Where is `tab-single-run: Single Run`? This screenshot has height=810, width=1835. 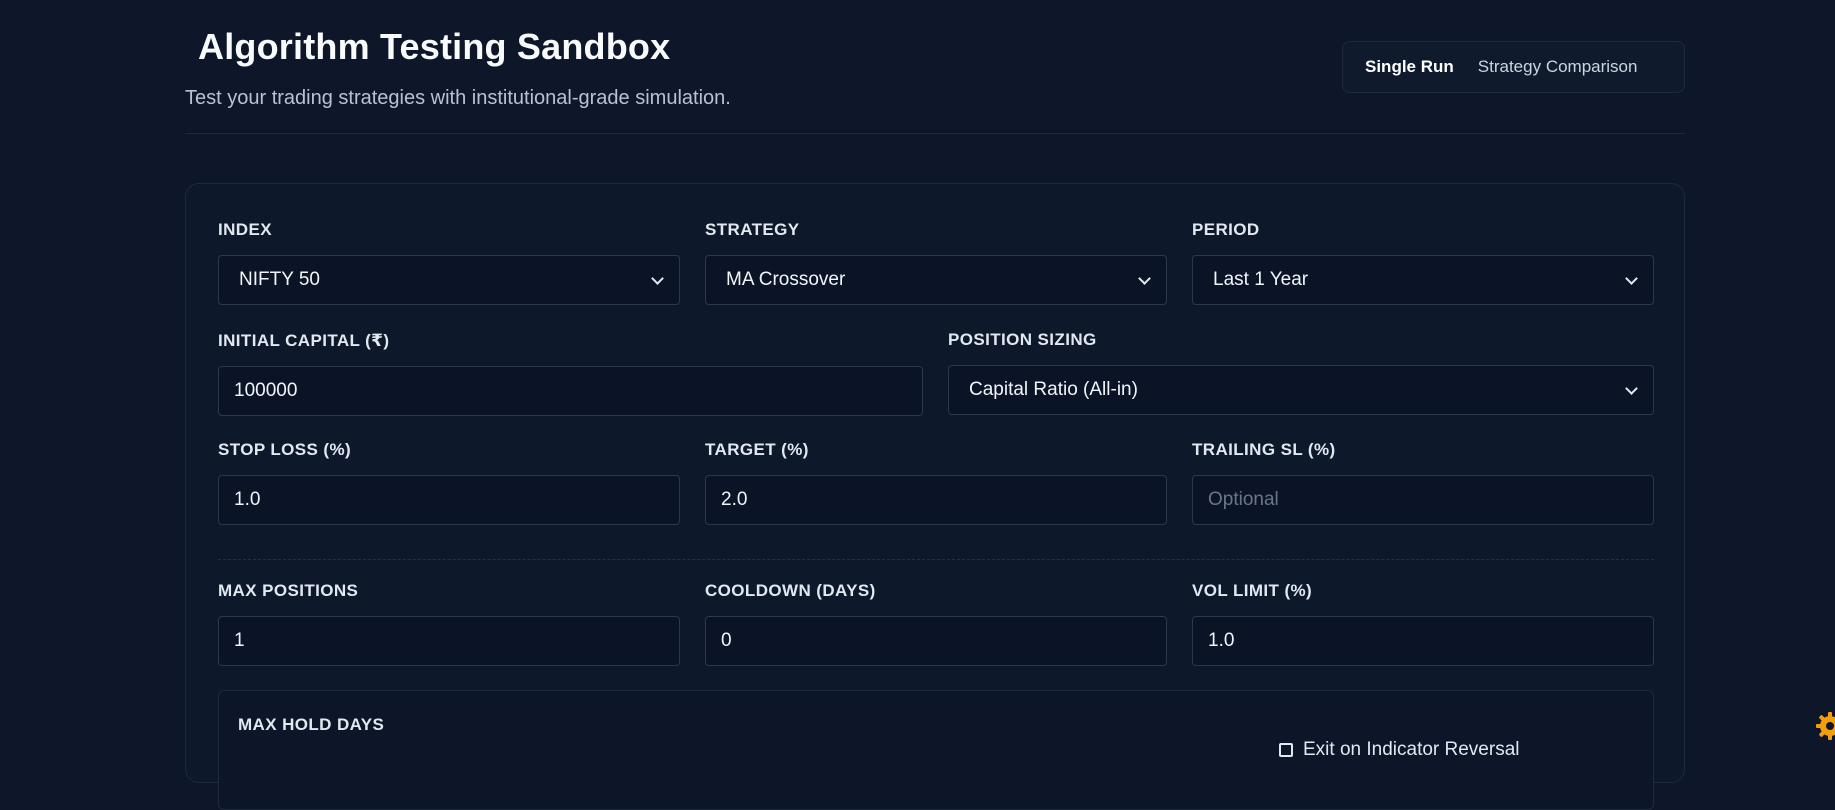 tab-single-run: Single Run is located at coordinates (1409, 67).